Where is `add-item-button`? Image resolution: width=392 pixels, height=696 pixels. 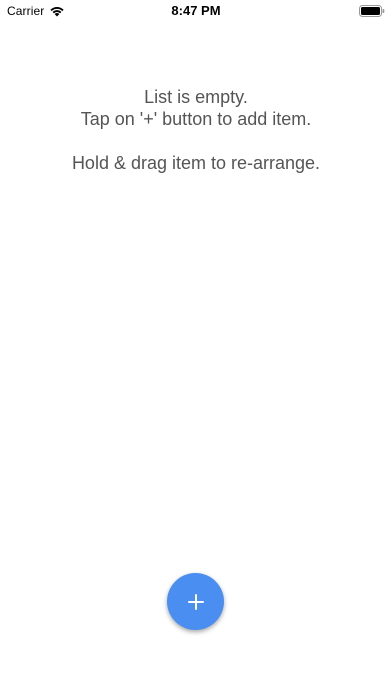
add-item-button is located at coordinates (195, 601).